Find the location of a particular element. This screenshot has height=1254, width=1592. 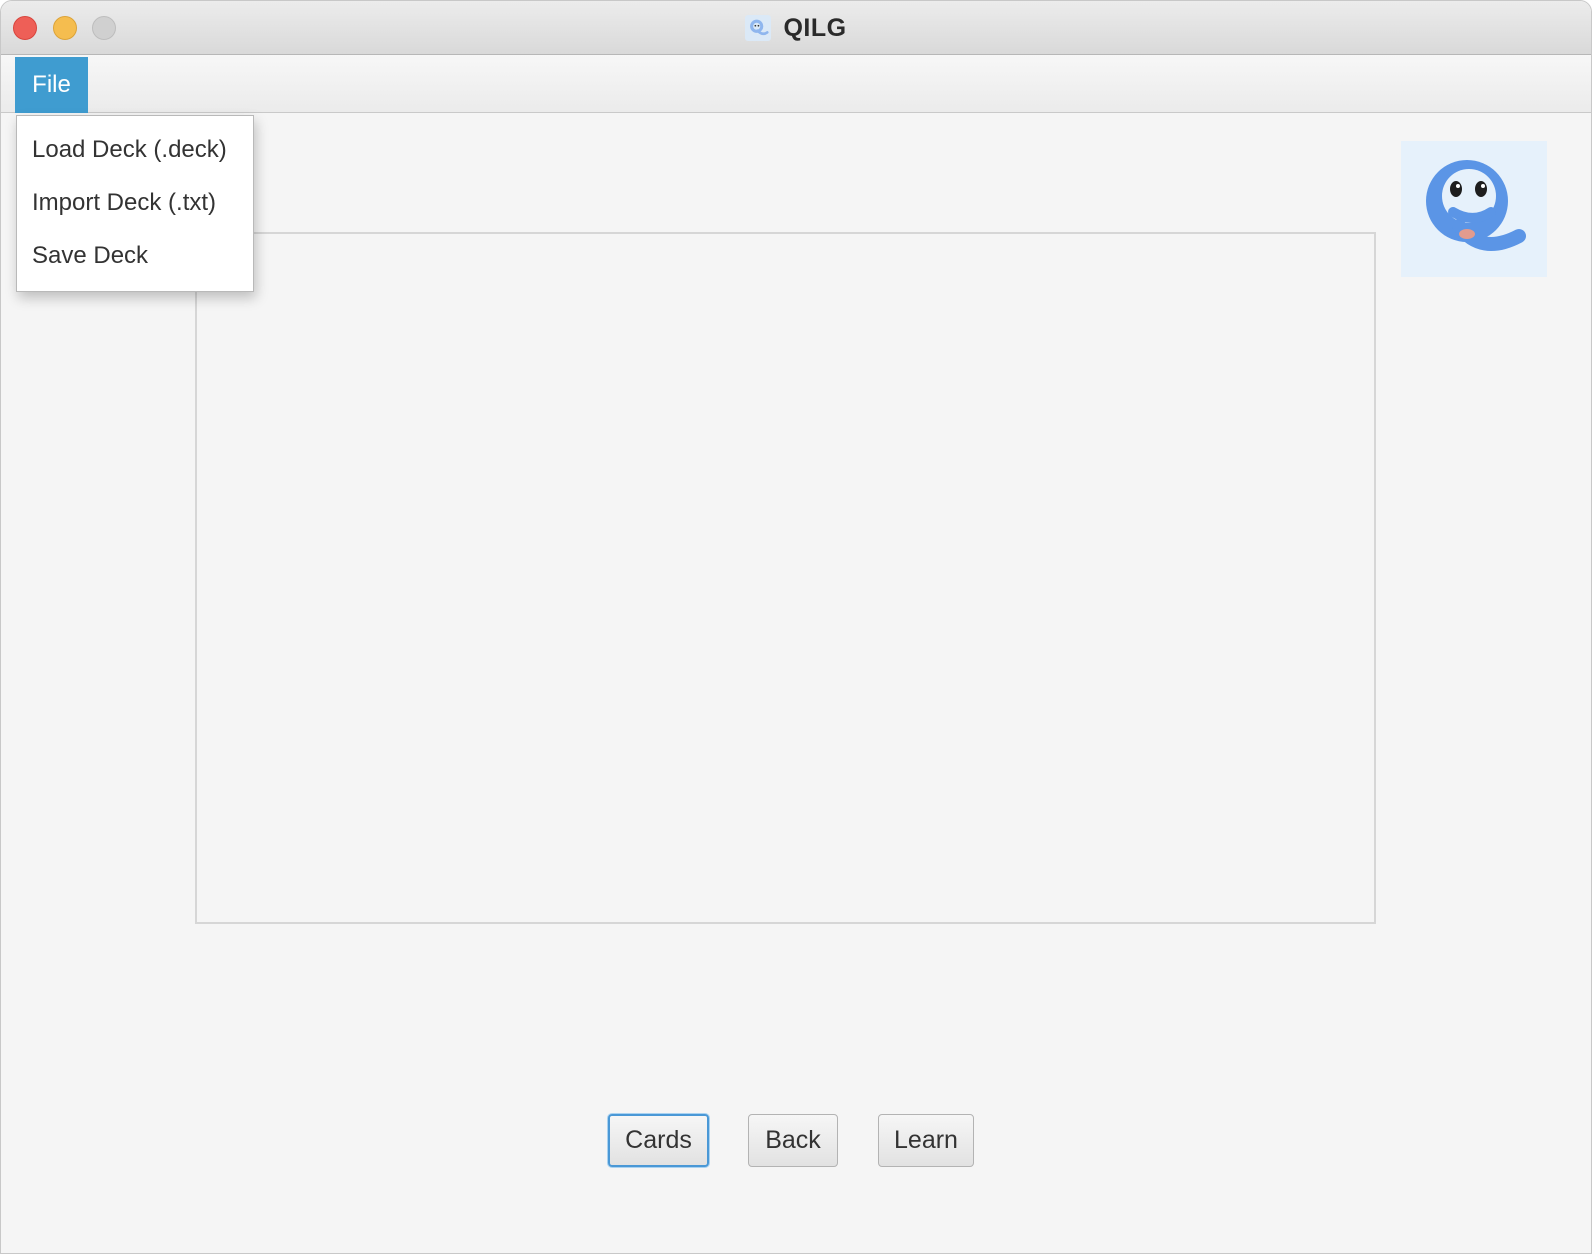

menu-item-import-deck: Import Deck (.txt) is located at coordinates (135, 209).